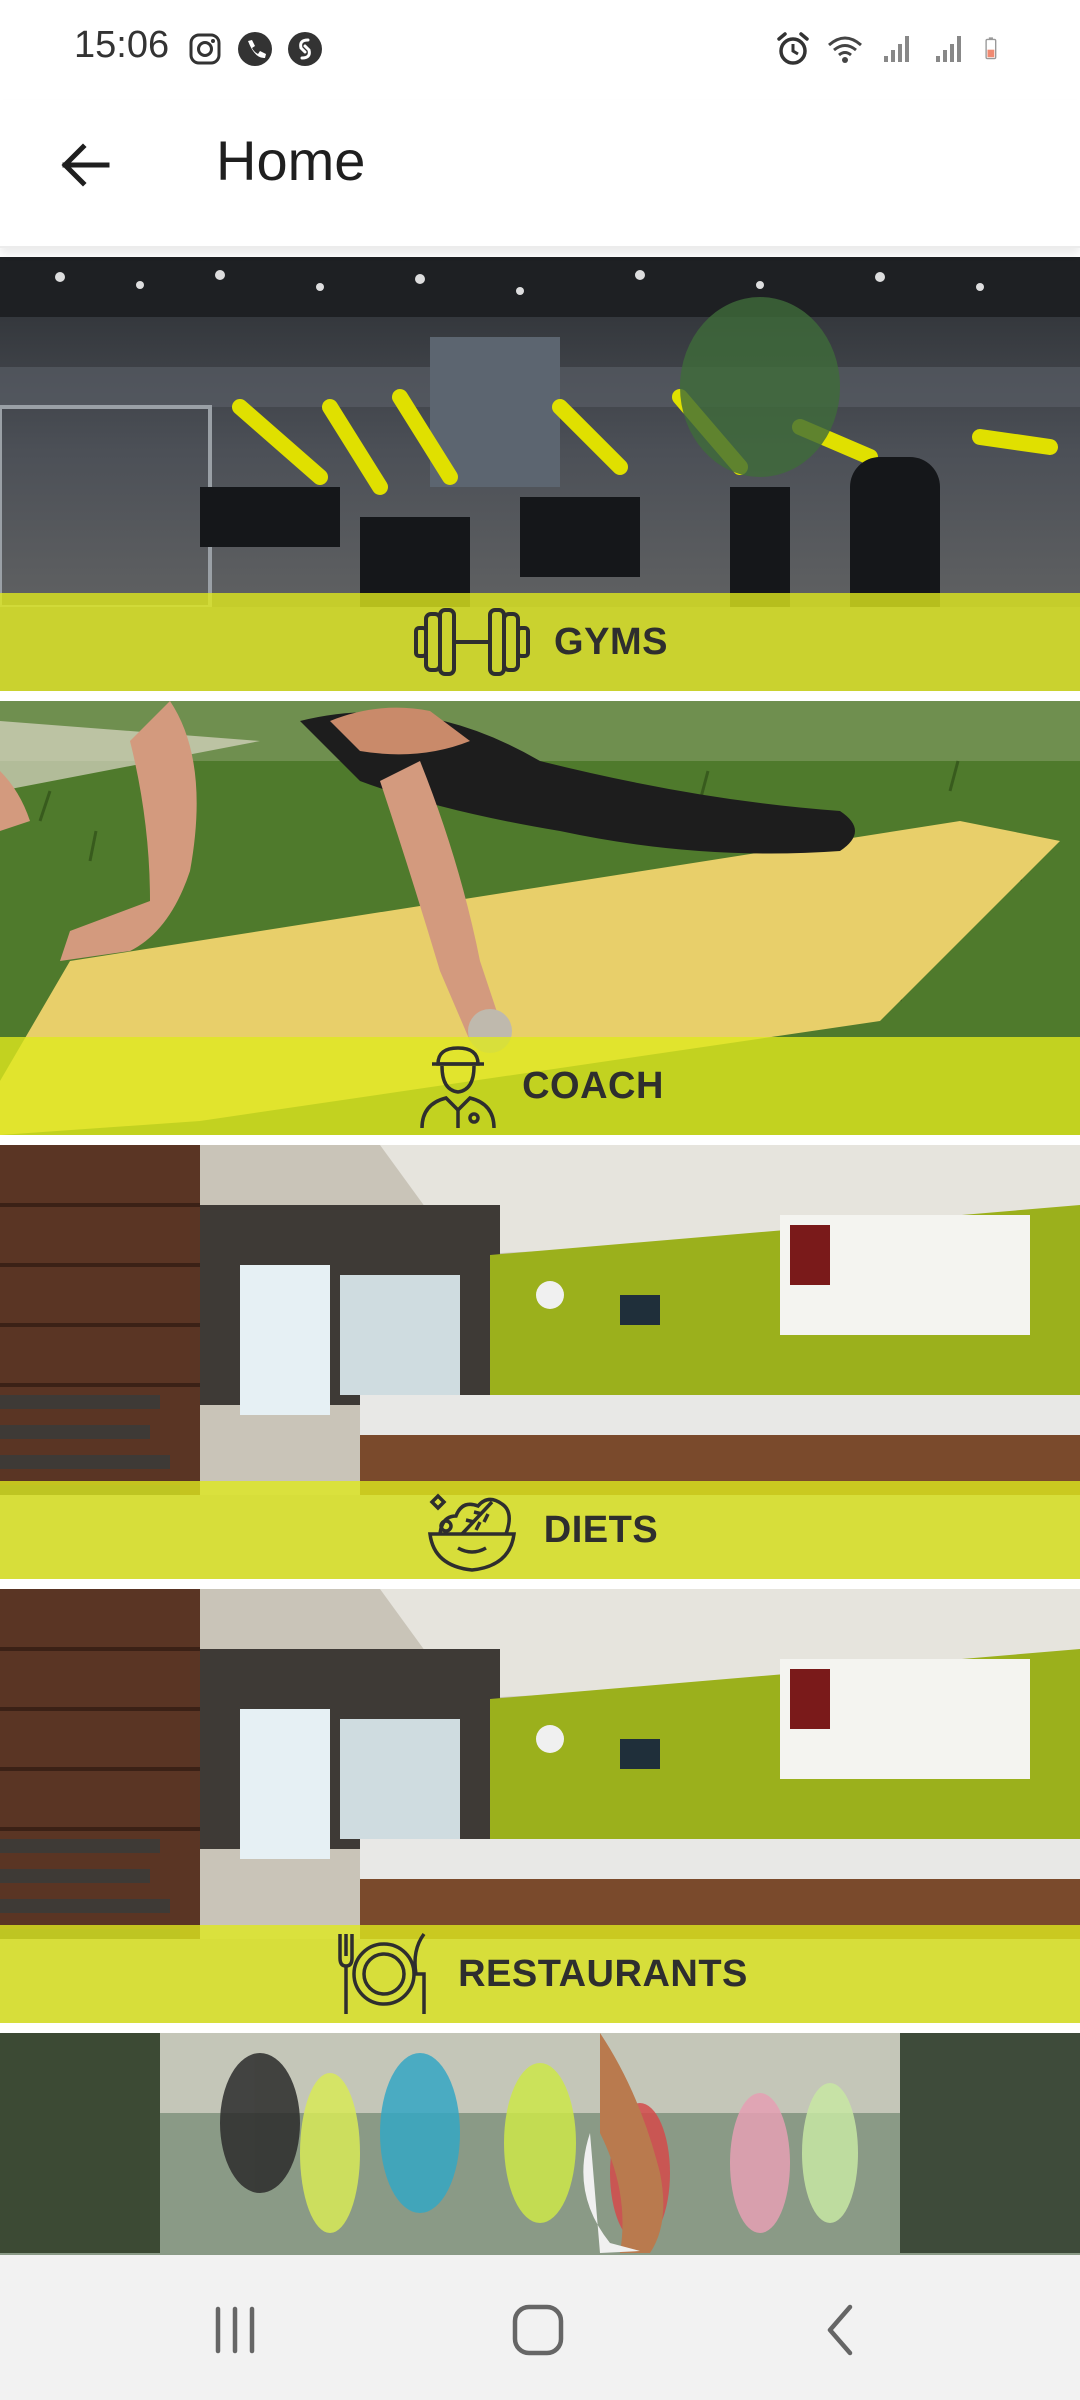 This screenshot has width=1080, height=2400. Describe the element at coordinates (235, 2330) in the screenshot. I see `recents-icon` at that location.